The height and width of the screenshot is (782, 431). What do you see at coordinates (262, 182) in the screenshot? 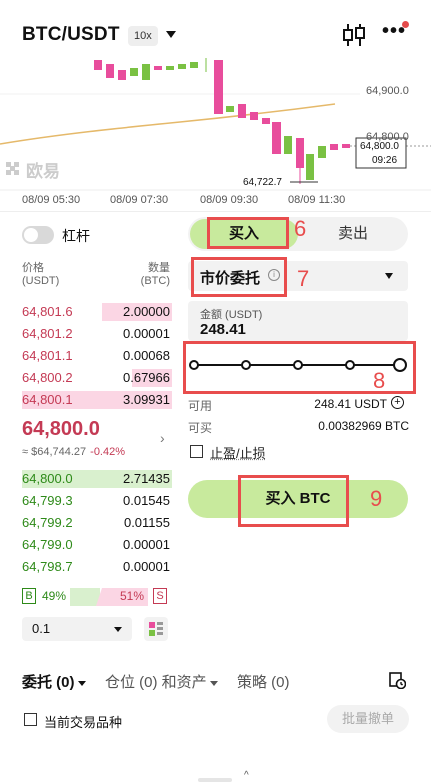
I see `low-price-label: 64,722.7` at bounding box center [262, 182].